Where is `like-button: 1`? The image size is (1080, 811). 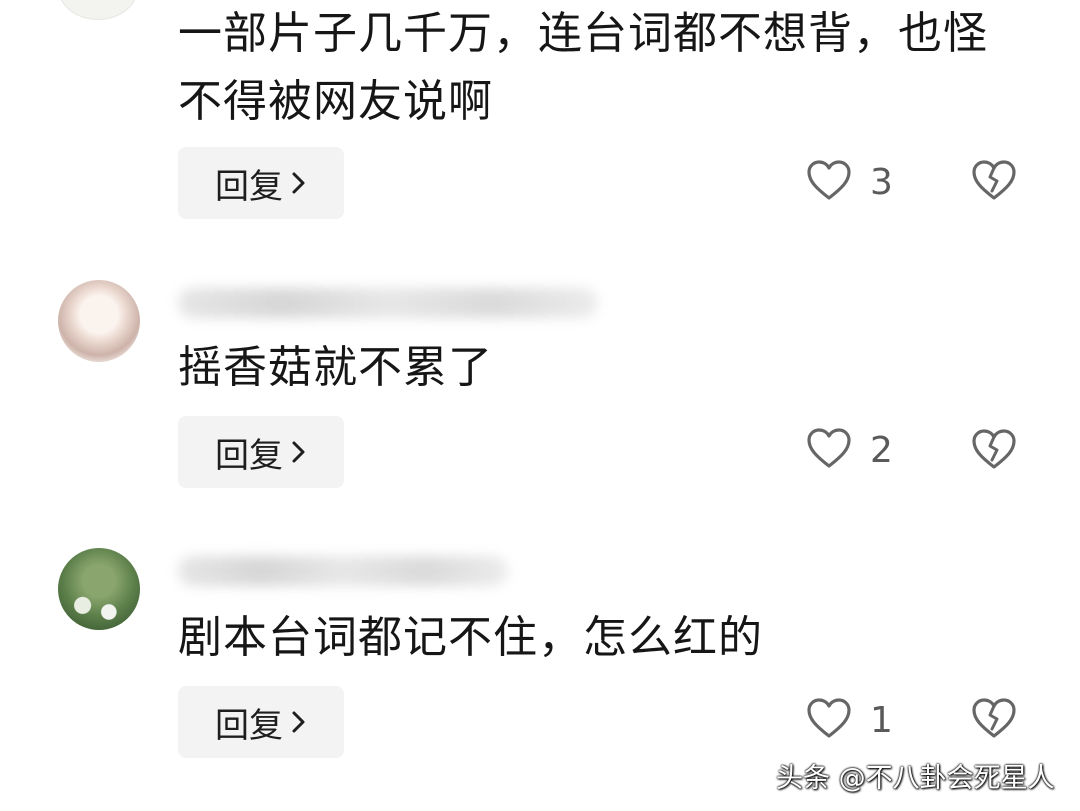
like-button: 1 is located at coordinates (856, 720).